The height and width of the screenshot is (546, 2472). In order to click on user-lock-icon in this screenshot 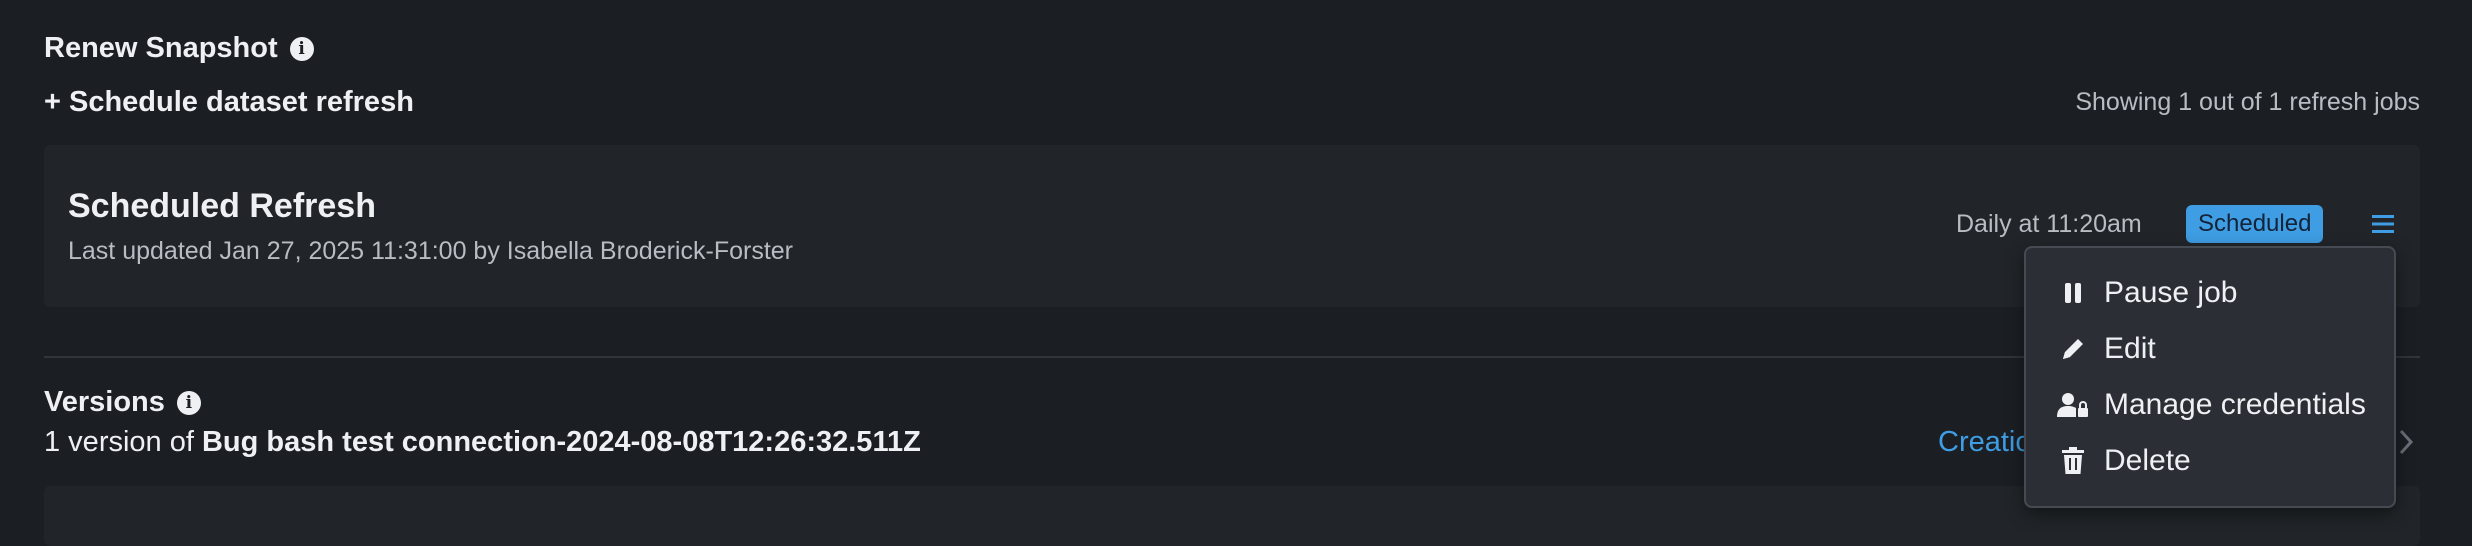, I will do `click(2073, 405)`.